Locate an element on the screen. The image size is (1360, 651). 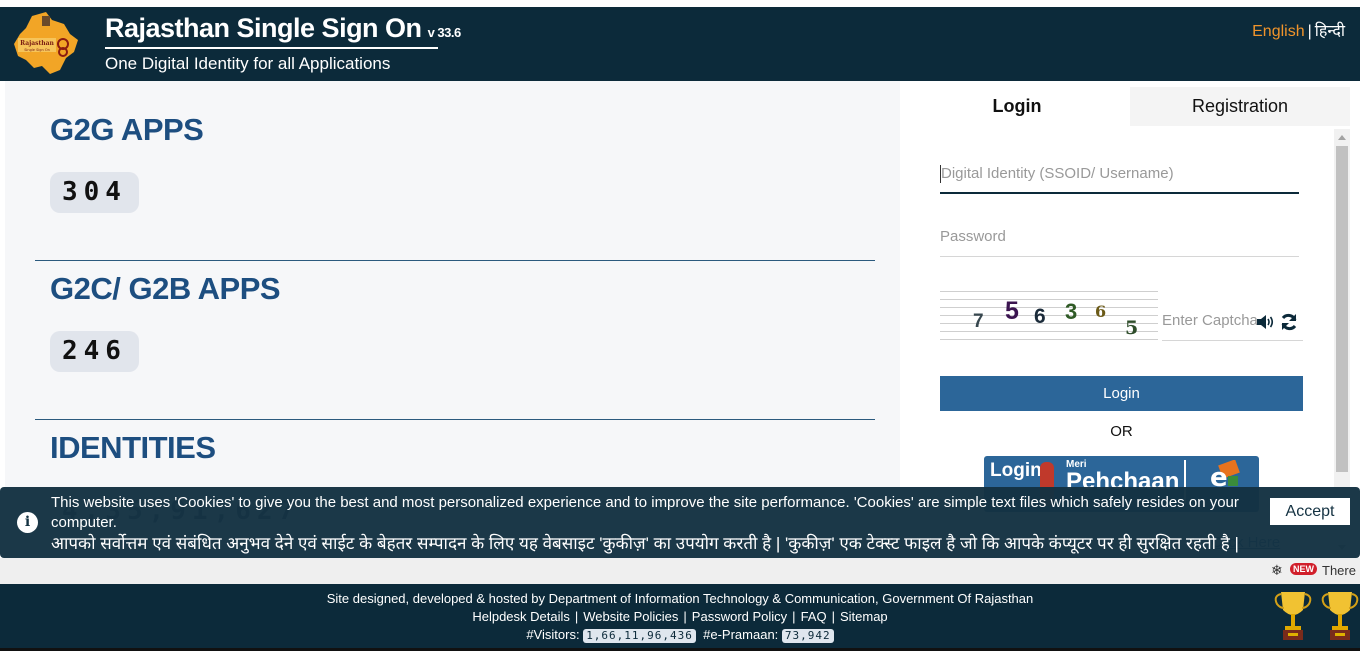
captcha-placeholder: Enter Captcha is located at coordinates (1210, 320).